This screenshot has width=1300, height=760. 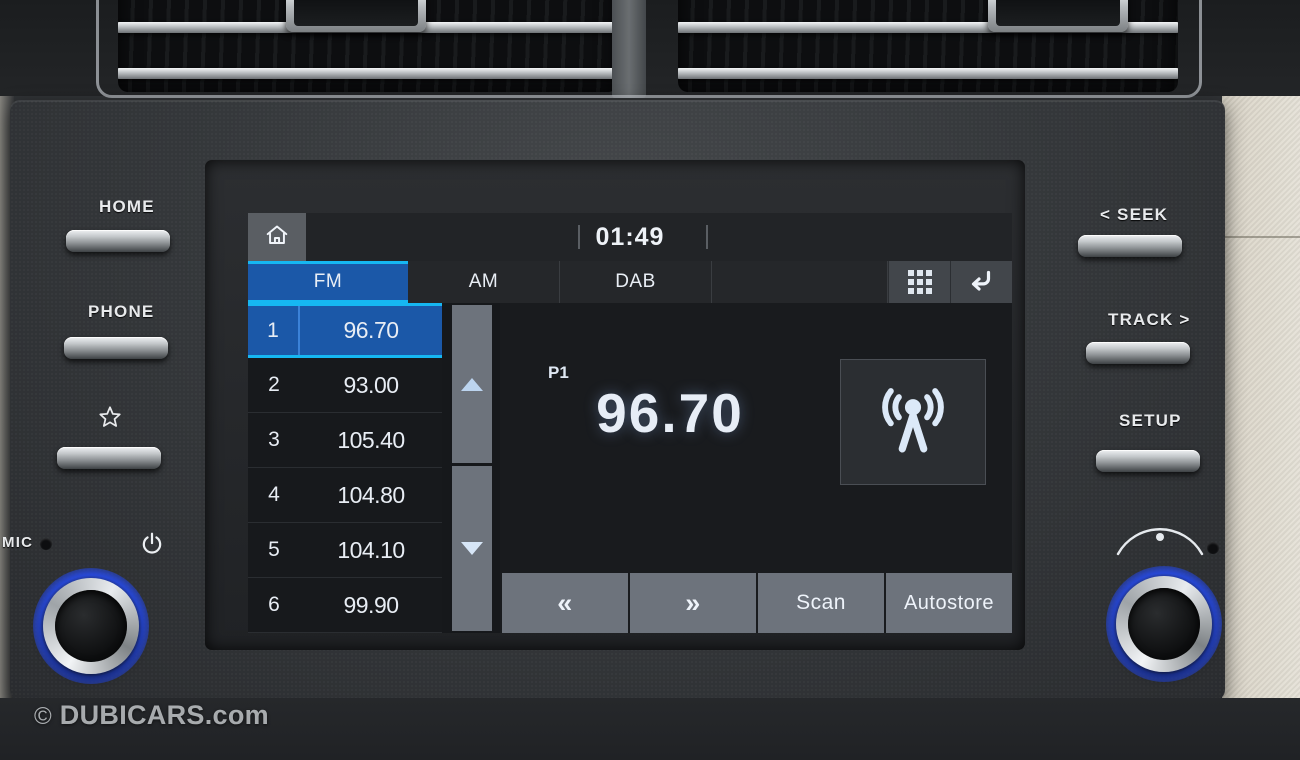 What do you see at coordinates (565, 603) in the screenshot?
I see `tune-down-button: «` at bounding box center [565, 603].